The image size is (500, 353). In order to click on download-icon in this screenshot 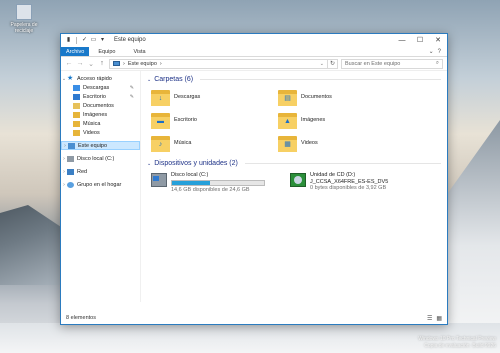, I will do `click(76, 87)`.